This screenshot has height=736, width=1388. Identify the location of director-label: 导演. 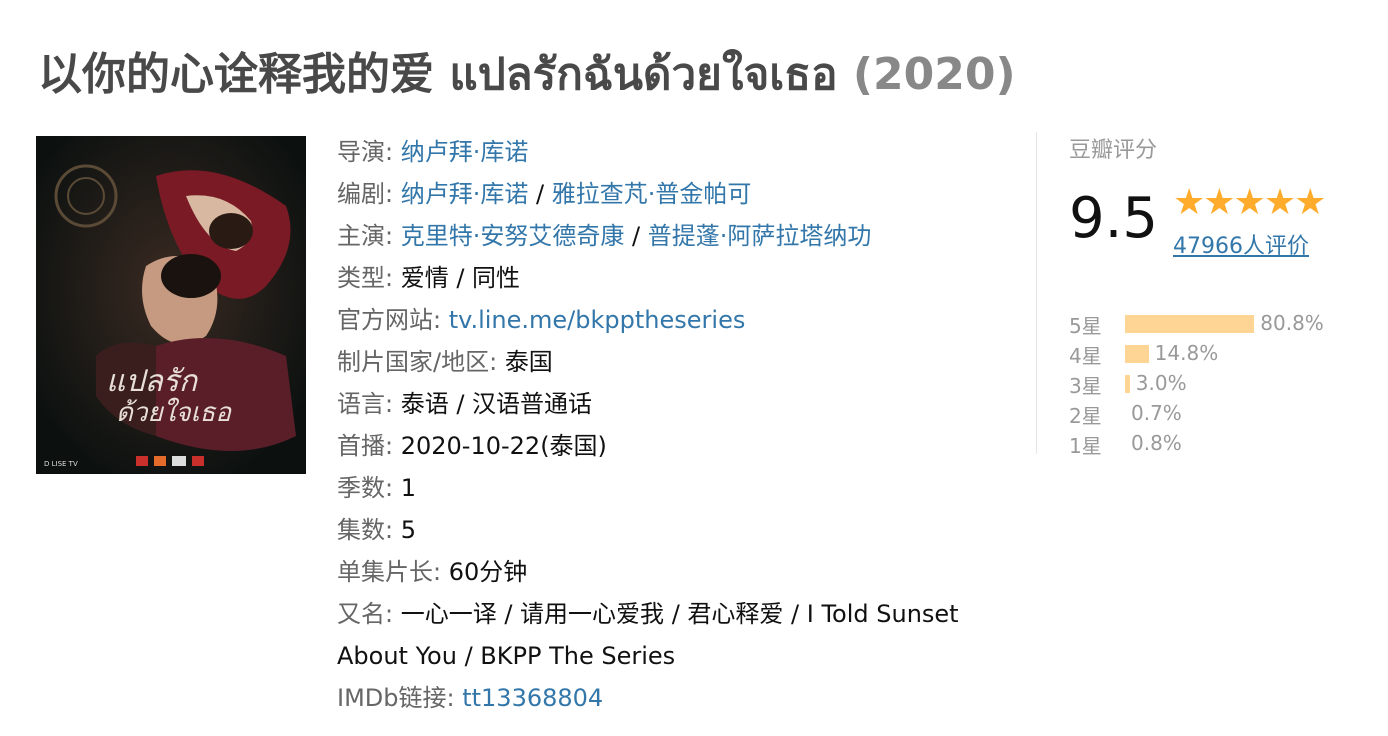
(361, 152).